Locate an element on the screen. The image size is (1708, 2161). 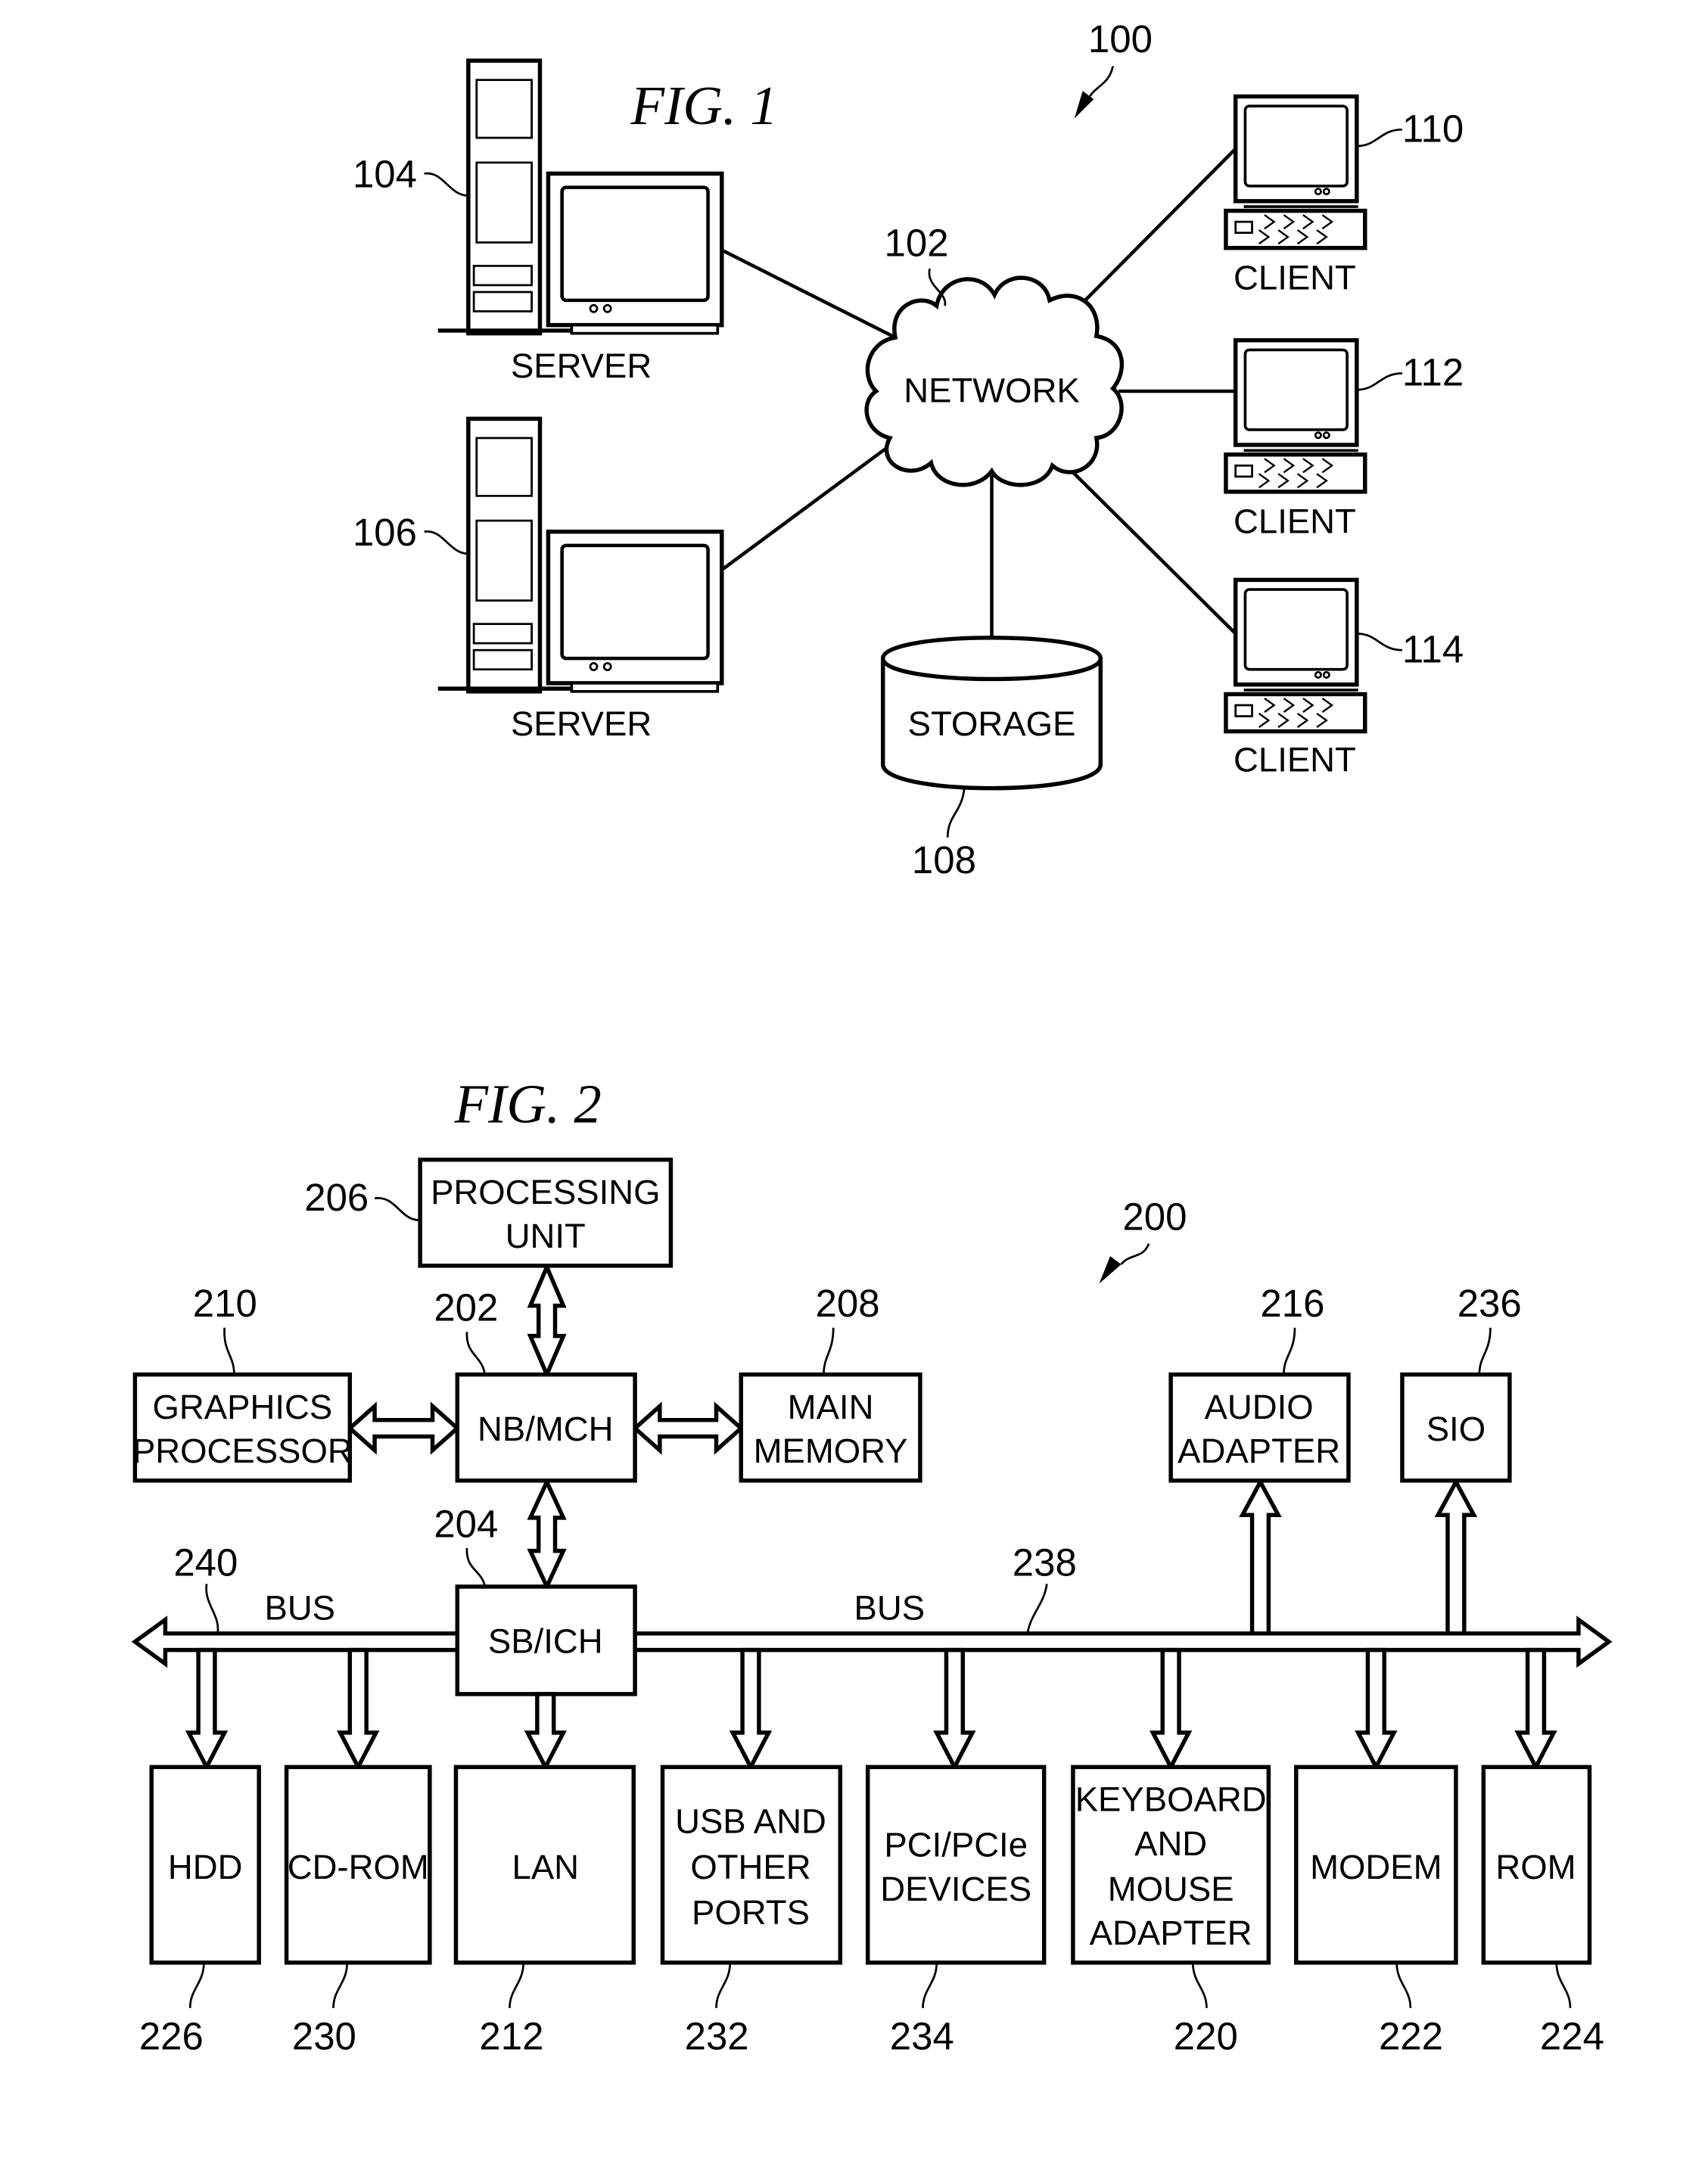
rom-ref: 224 is located at coordinates (1572, 2035).